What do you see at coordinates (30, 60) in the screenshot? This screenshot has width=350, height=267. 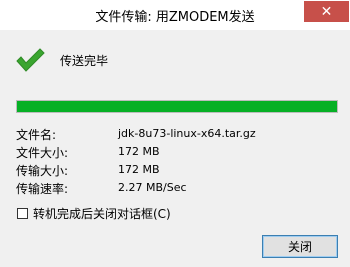 I see `check-icon` at bounding box center [30, 60].